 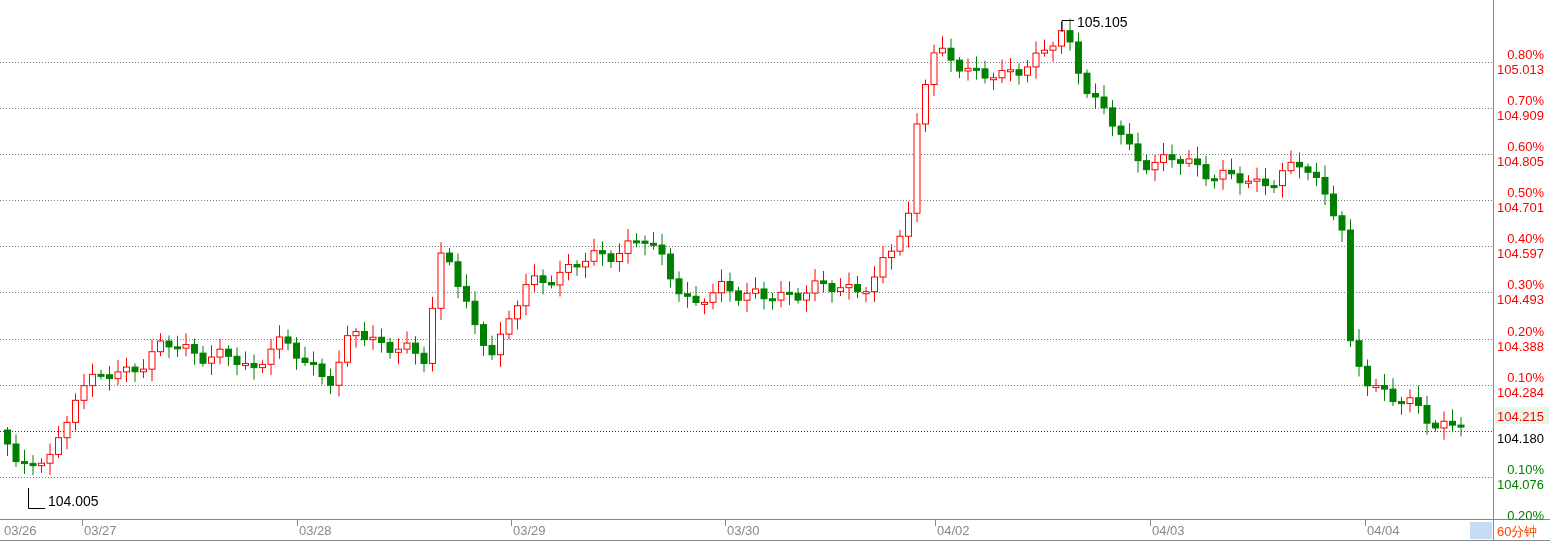 What do you see at coordinates (100, 530) in the screenshot?
I see `date-label: 03/27` at bounding box center [100, 530].